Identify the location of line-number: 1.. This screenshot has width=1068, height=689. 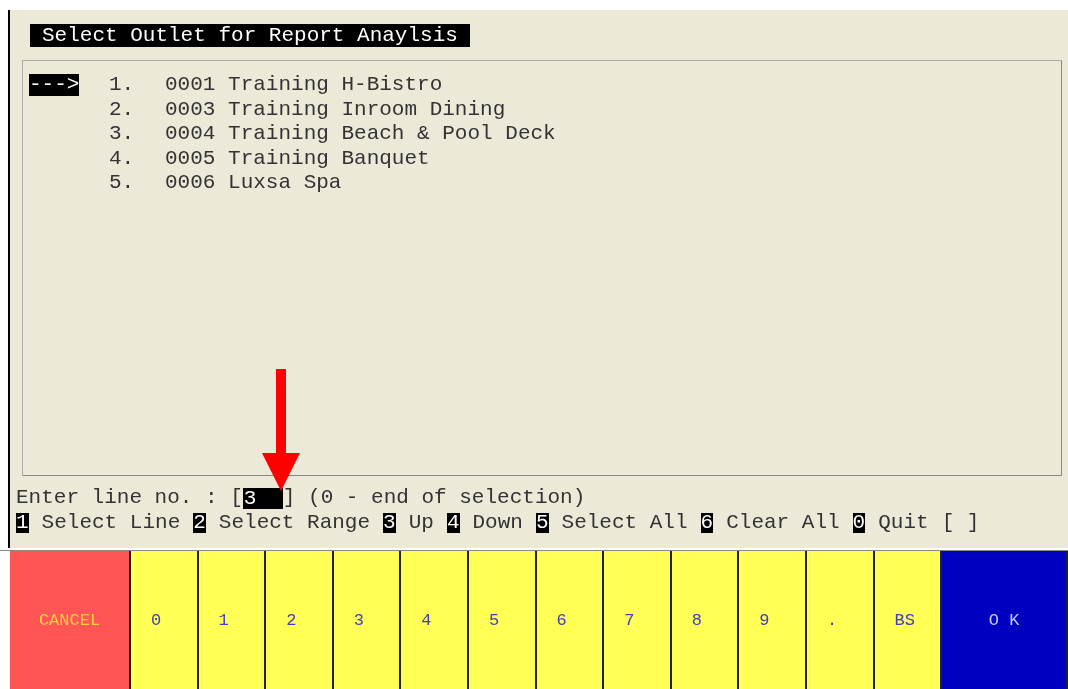
(122, 85).